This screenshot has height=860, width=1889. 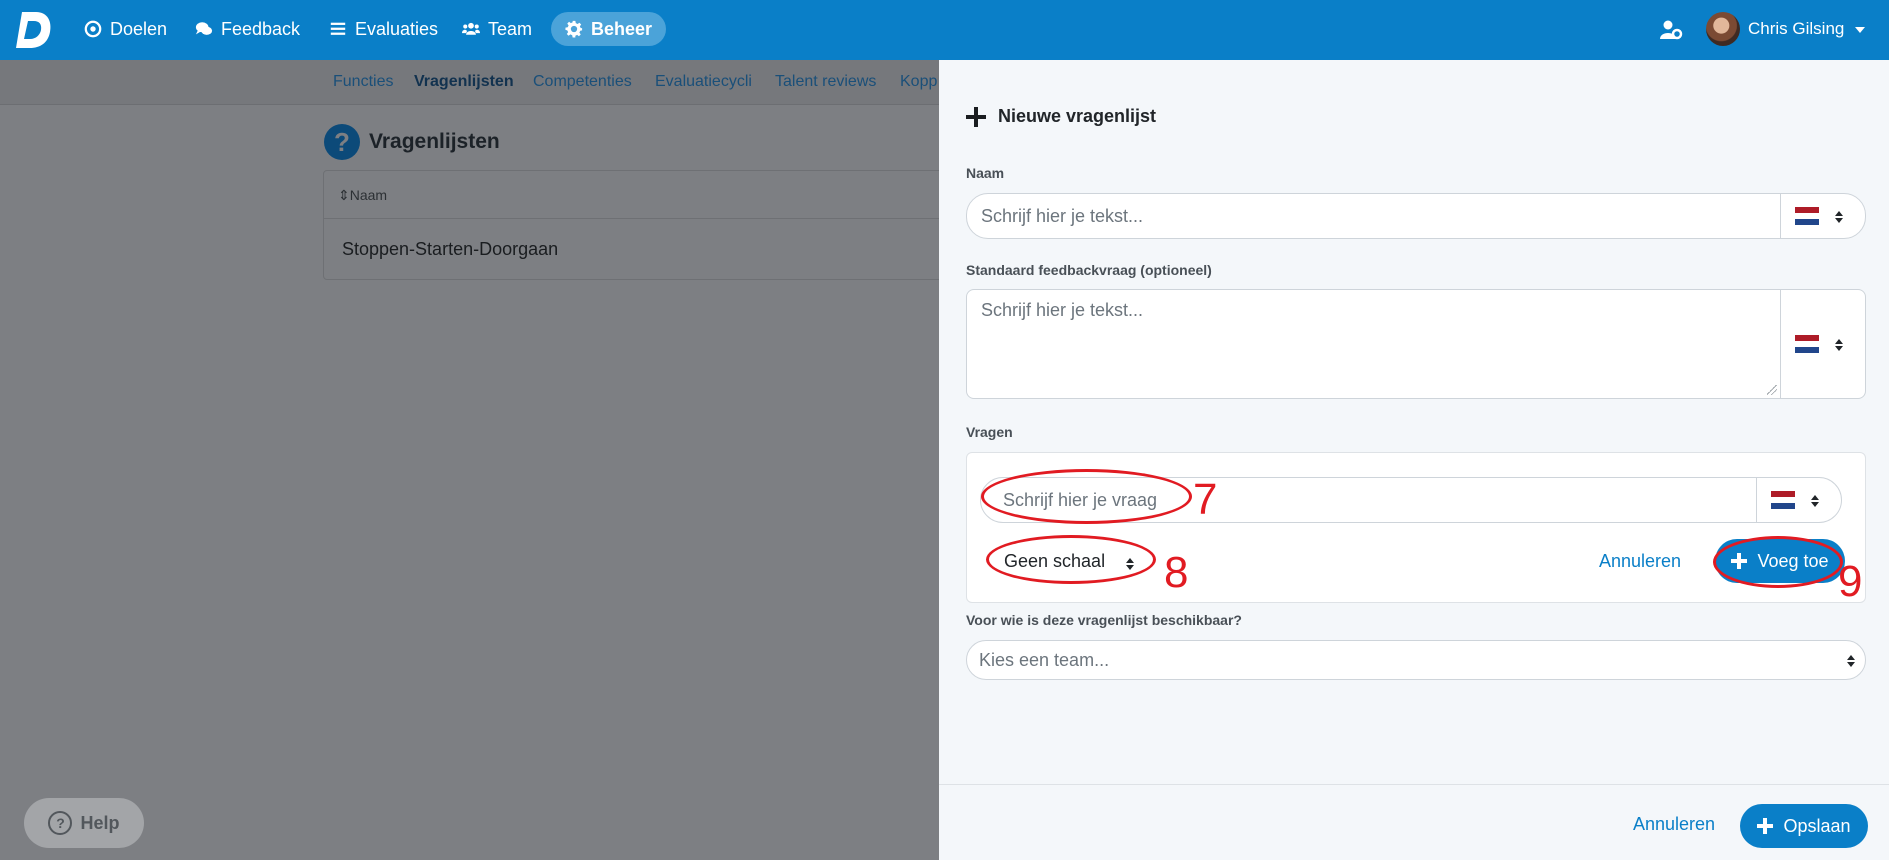 What do you see at coordinates (204, 28) in the screenshot?
I see `chat-icon` at bounding box center [204, 28].